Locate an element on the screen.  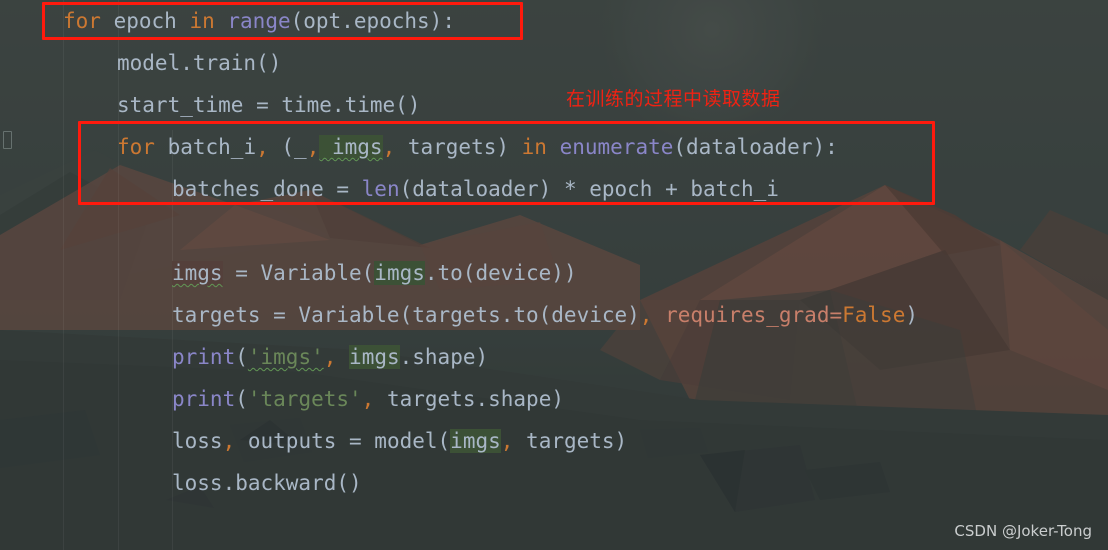
token-model-train: model.train() is located at coordinates (199, 63).